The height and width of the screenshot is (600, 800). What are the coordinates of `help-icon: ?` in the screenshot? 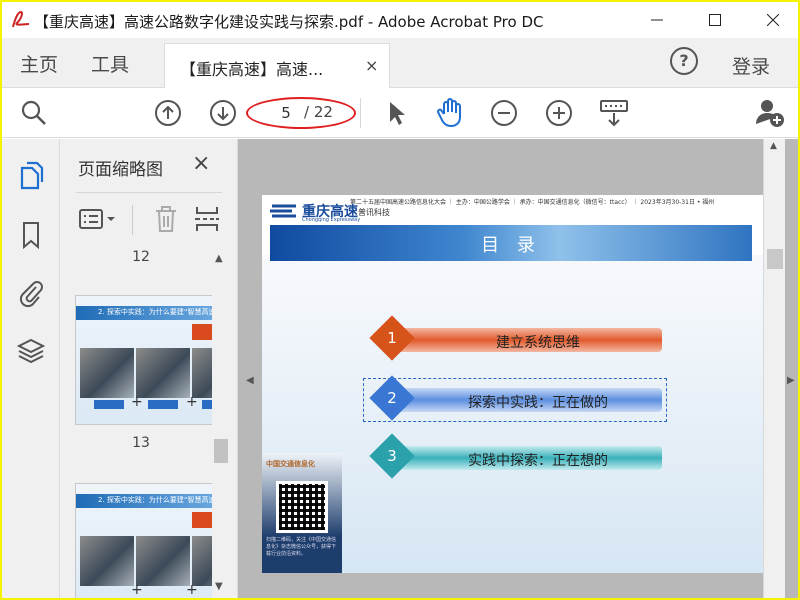 It's located at (684, 61).